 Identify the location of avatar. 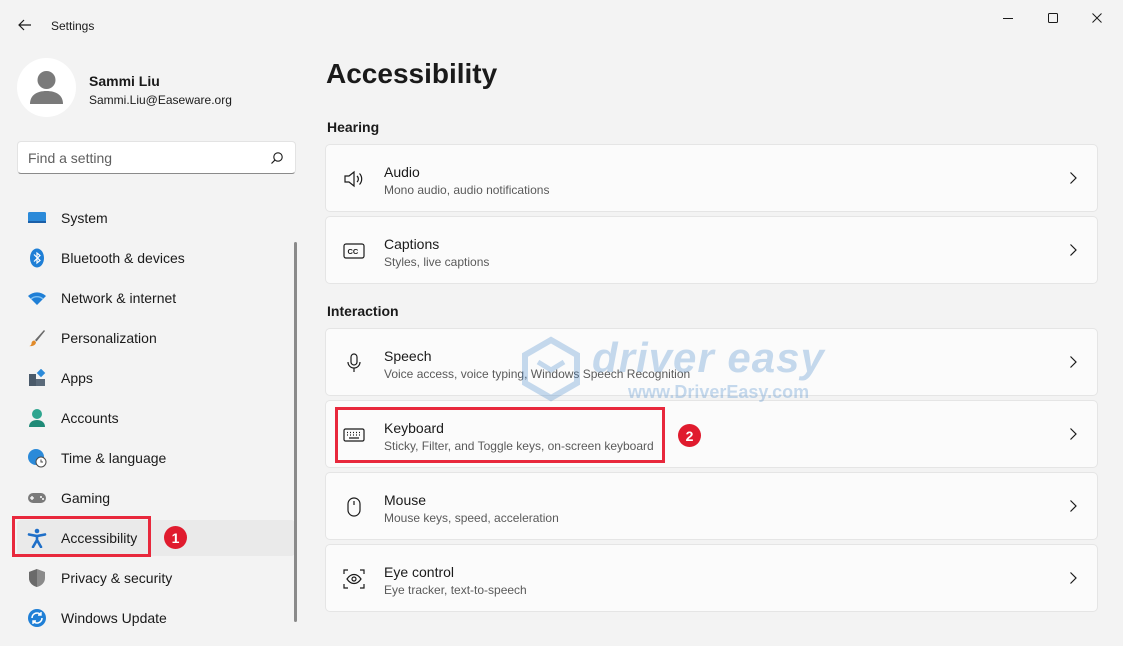
(46, 87).